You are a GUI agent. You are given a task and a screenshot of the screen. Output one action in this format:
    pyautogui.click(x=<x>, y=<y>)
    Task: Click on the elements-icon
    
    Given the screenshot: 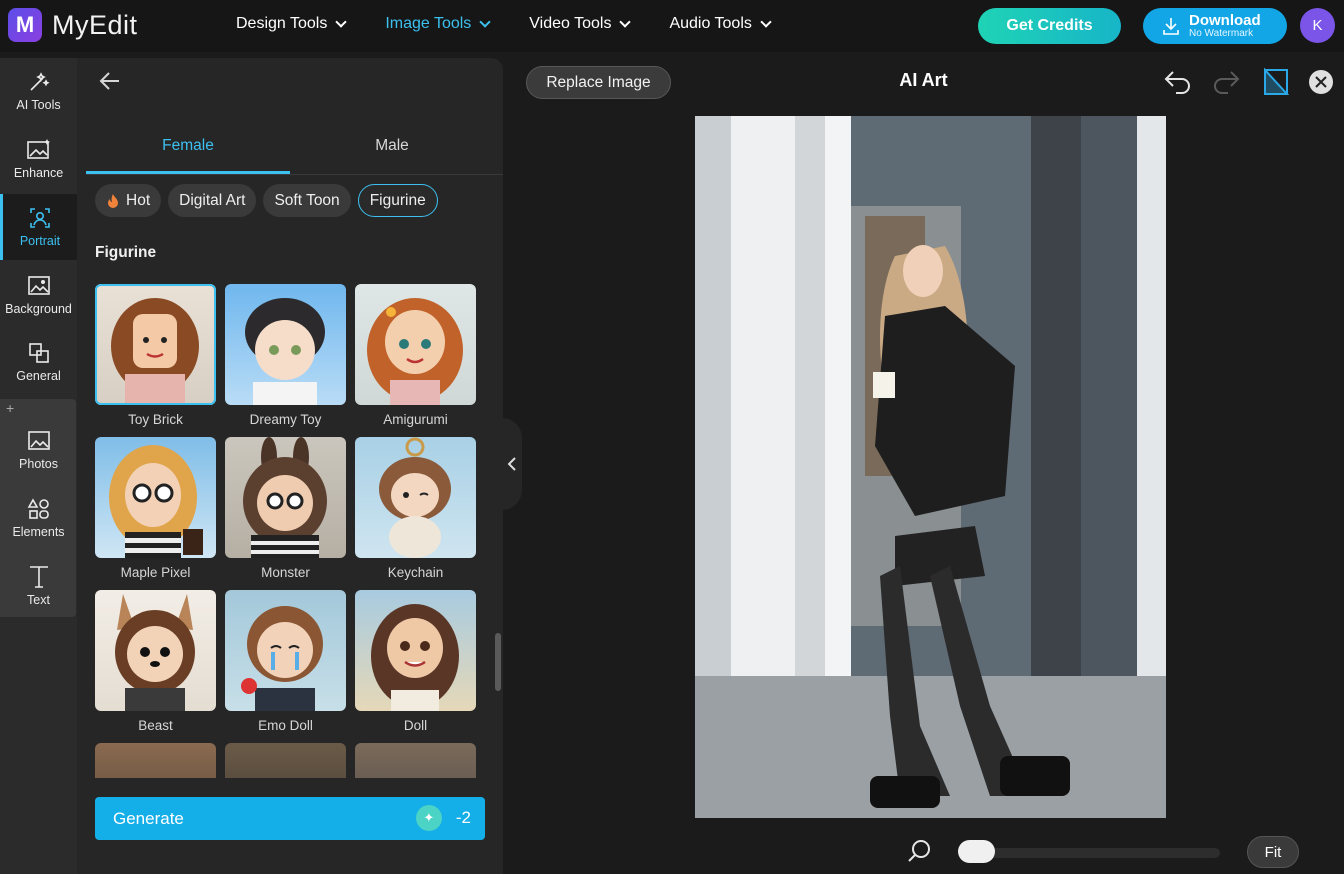 What is the action you would take?
    pyautogui.click(x=38, y=508)
    